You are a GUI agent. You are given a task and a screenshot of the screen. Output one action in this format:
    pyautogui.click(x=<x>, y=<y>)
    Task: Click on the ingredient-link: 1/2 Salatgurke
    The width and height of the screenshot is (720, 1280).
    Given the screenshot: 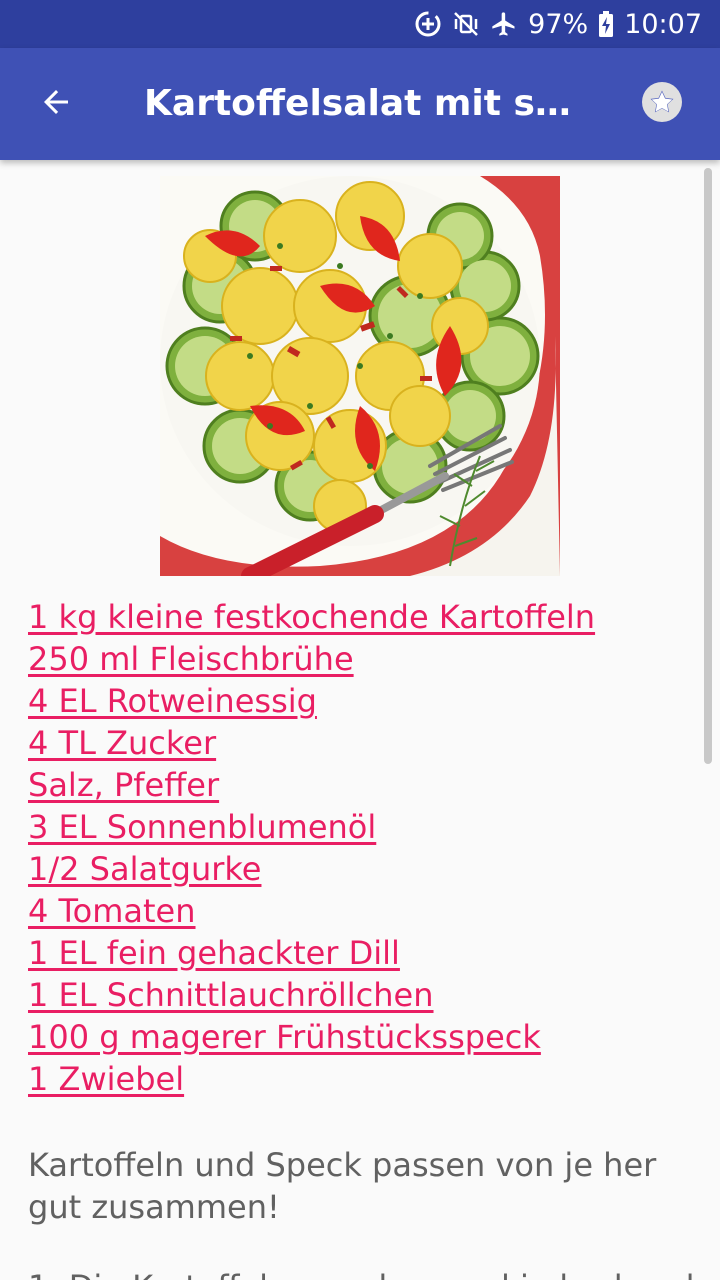 What is the action you would take?
    pyautogui.click(x=311, y=869)
    